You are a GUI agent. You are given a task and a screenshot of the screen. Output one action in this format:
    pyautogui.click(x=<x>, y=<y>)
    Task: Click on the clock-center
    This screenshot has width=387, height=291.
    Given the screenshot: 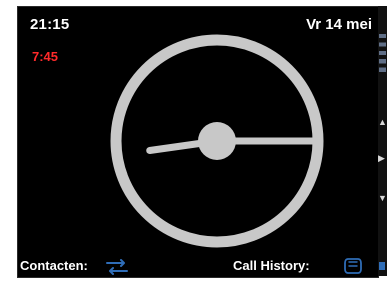 What is the action you would take?
    pyautogui.click(x=217, y=141)
    